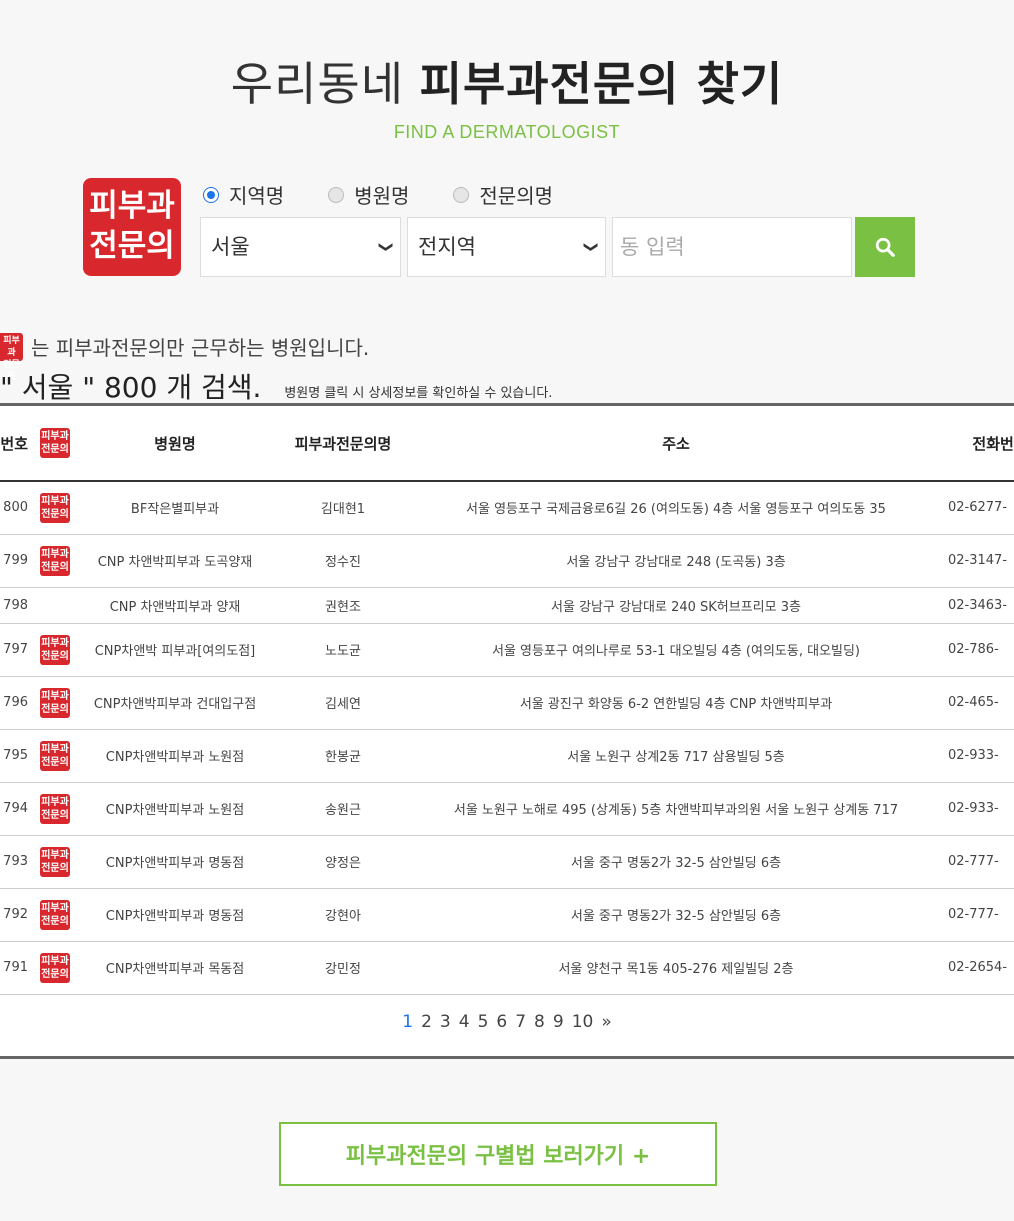 Image resolution: width=1014 pixels, height=1221 pixels. What do you see at coordinates (343, 508) in the screenshot?
I see `doctor-name: 김대현1` at bounding box center [343, 508].